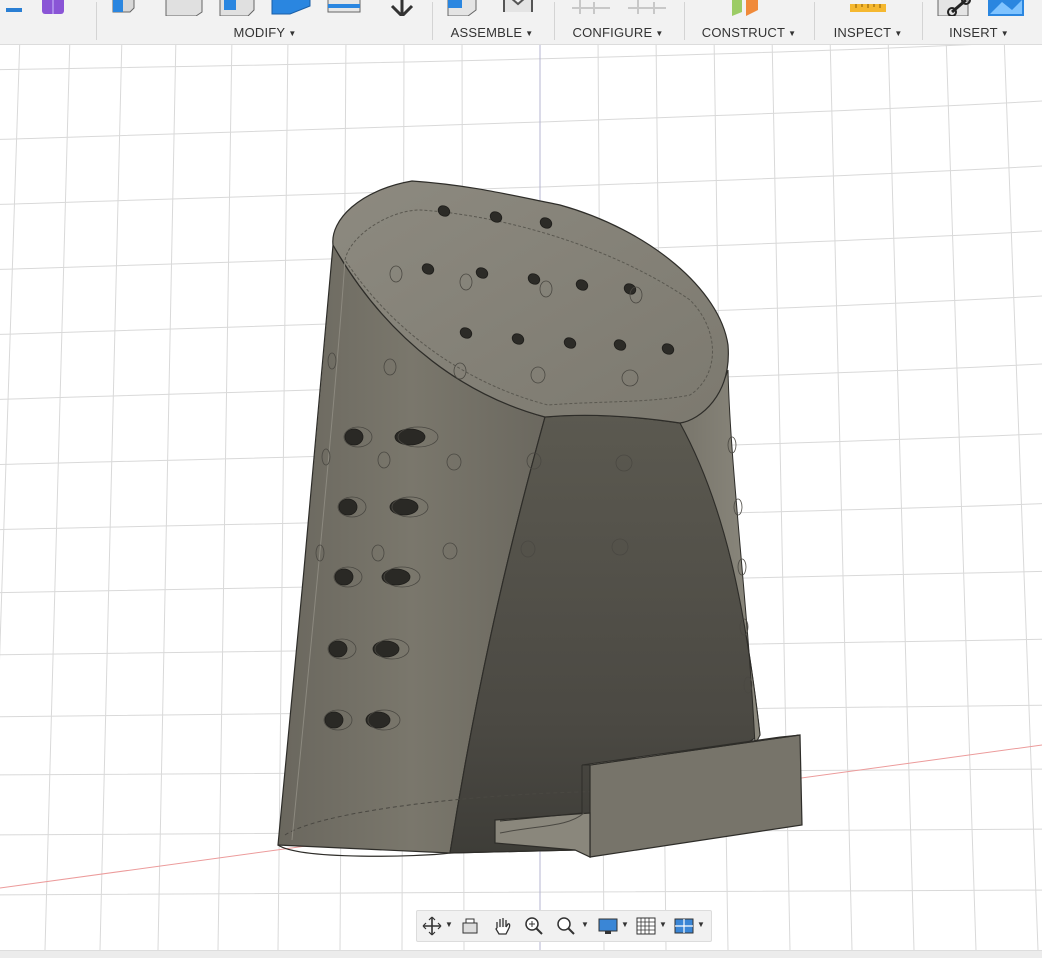 The width and height of the screenshot is (1042, 958). What do you see at coordinates (432, 926) in the screenshot?
I see `orbit-icon` at bounding box center [432, 926].